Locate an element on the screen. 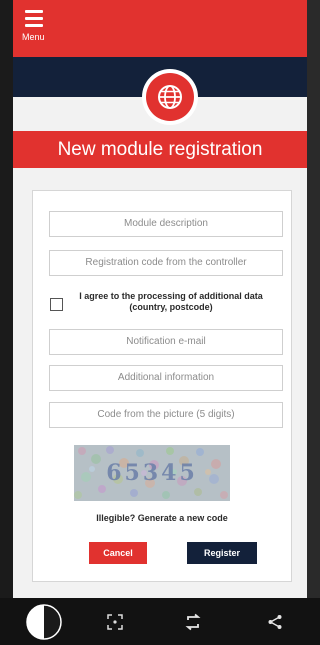 The height and width of the screenshot is (645, 320). additional-info-input: Additional information is located at coordinates (166, 378).